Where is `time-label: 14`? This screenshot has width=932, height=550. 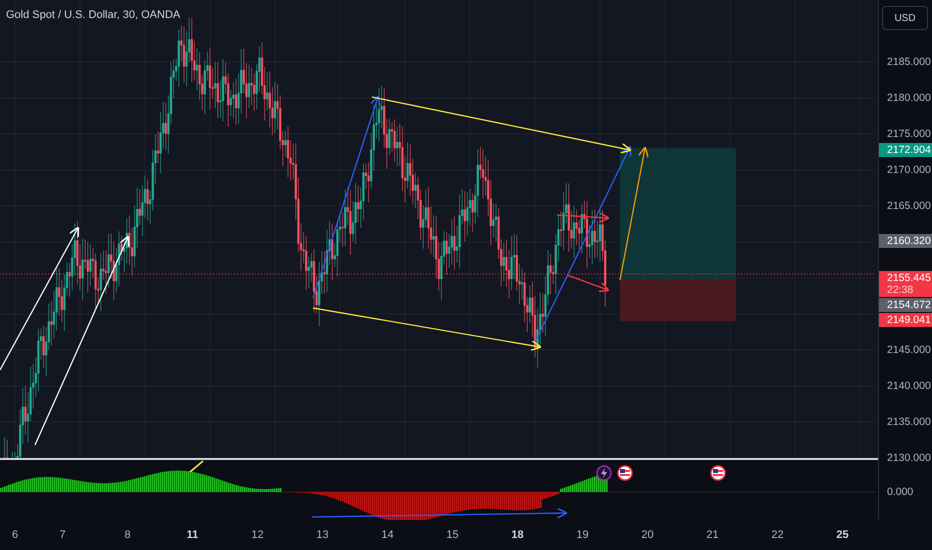
time-label: 14 is located at coordinates (387, 535).